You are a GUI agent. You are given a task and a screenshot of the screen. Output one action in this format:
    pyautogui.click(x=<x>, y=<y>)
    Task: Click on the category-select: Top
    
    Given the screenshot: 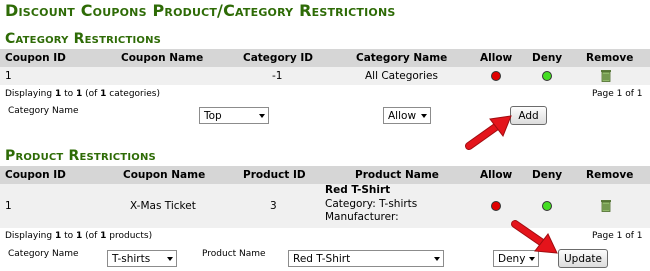 What is the action you would take?
    pyautogui.click(x=234, y=115)
    